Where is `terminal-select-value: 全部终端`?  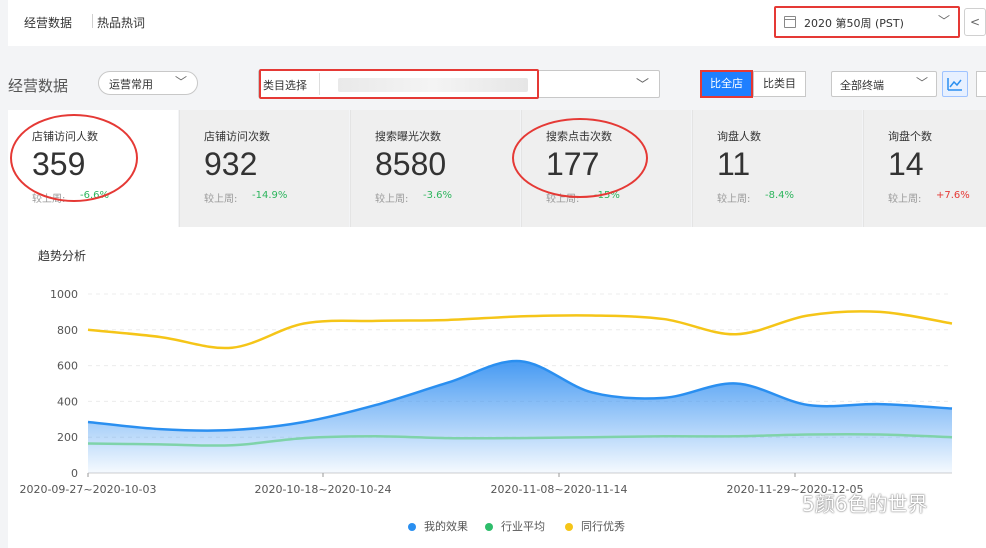
terminal-select-value: 全部终端 is located at coordinates (862, 85).